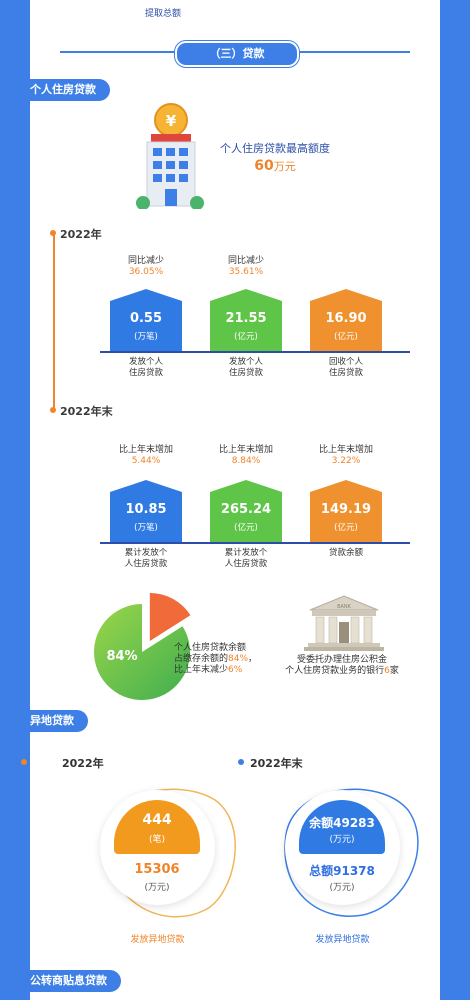 Image resolution: width=470 pixels, height=1000 pixels. Describe the element at coordinates (342, 940) in the screenshot. I see `offsite-right-caption: 发放异地贷款` at that location.